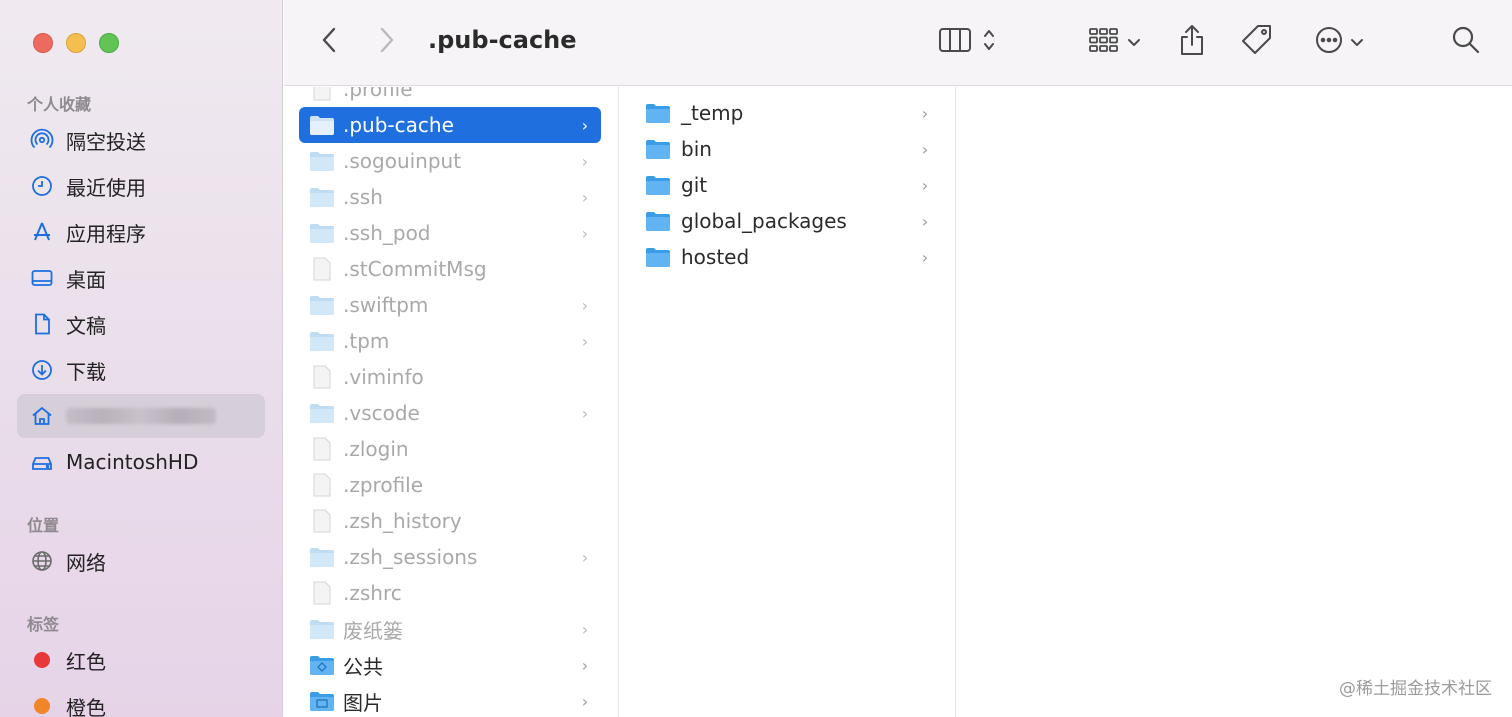  I want to click on list-item: global_packages ›, so click(790, 221).